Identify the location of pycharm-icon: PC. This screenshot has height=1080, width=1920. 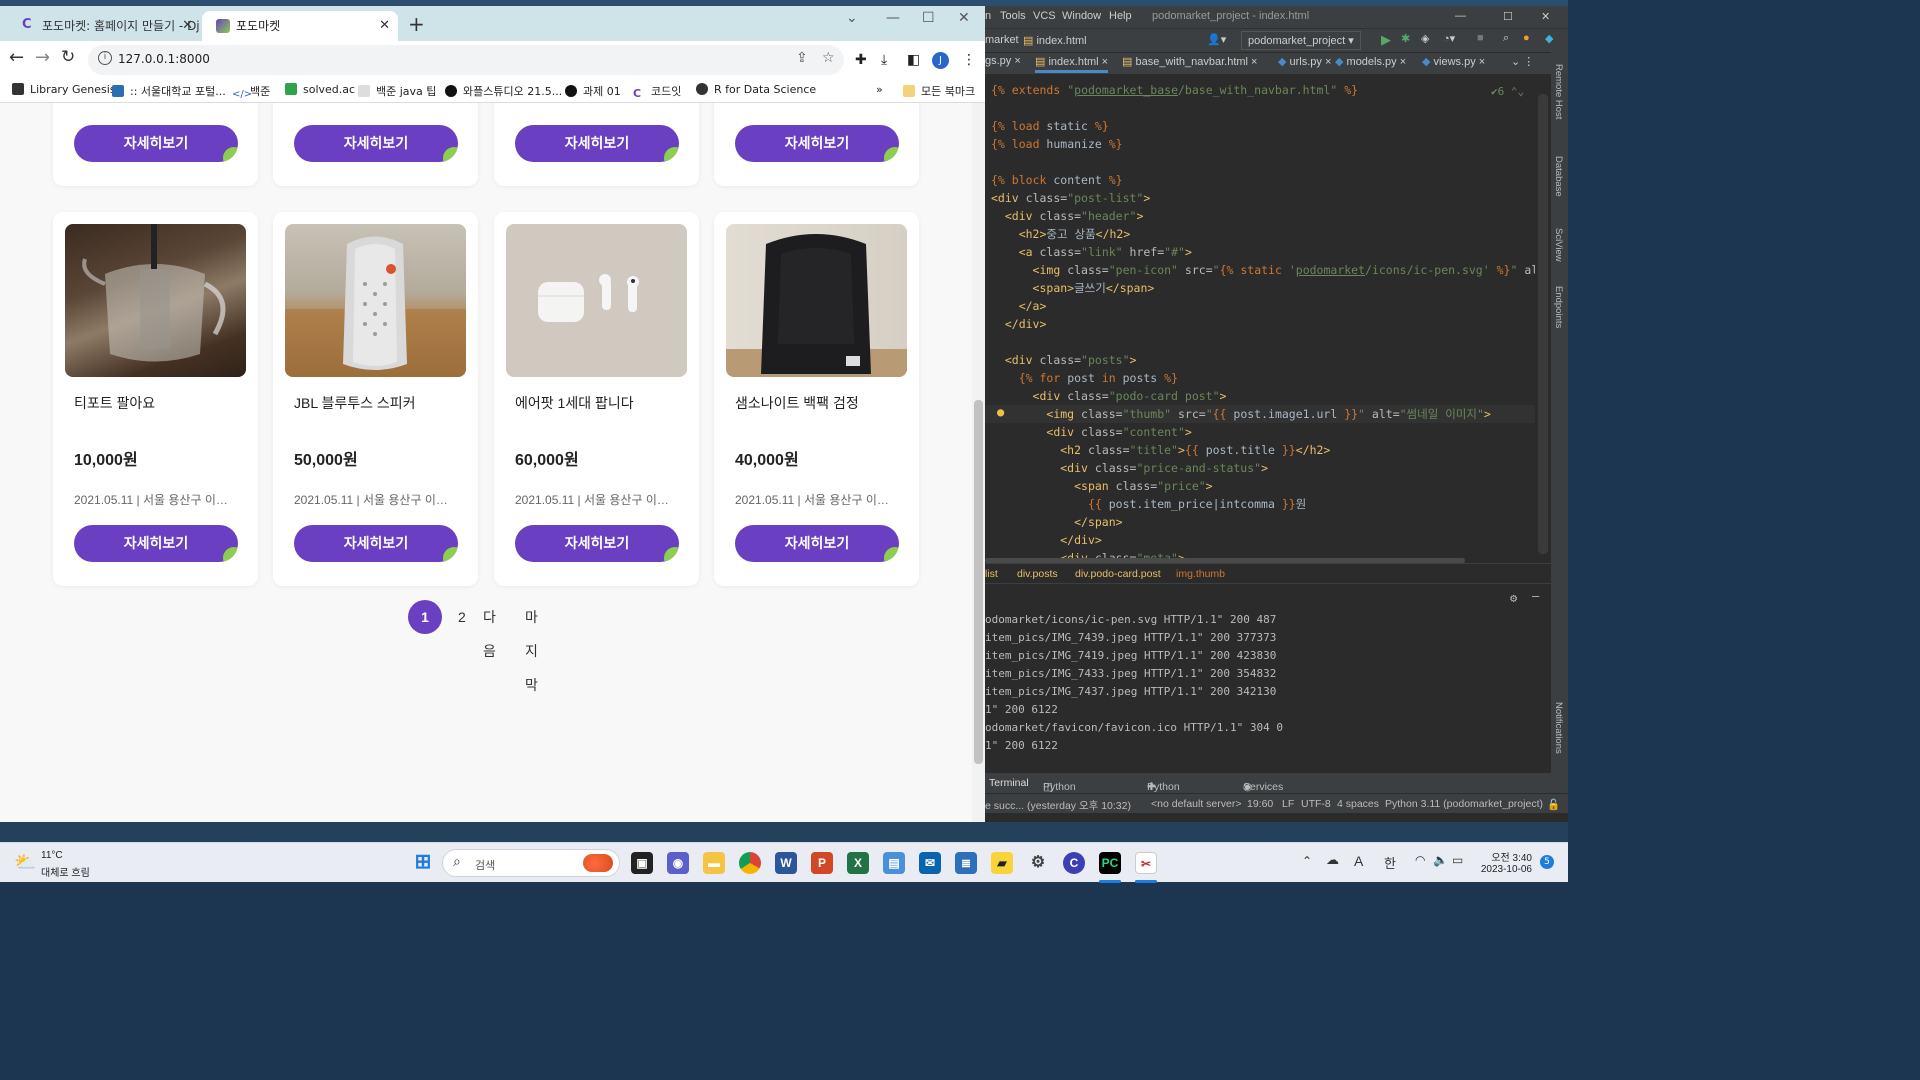
(1110, 863).